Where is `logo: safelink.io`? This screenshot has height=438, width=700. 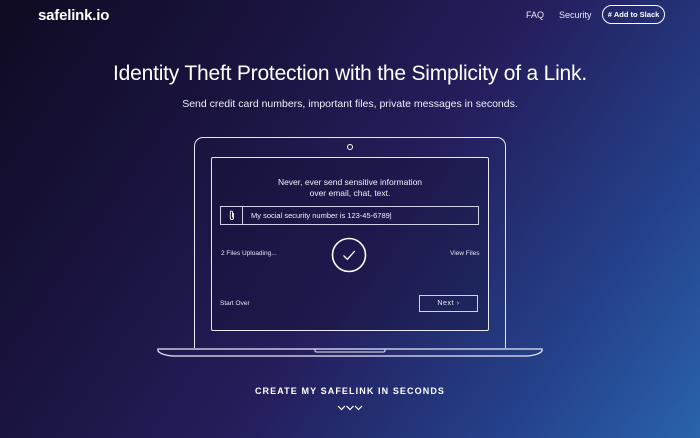 logo: safelink.io is located at coordinates (73, 15).